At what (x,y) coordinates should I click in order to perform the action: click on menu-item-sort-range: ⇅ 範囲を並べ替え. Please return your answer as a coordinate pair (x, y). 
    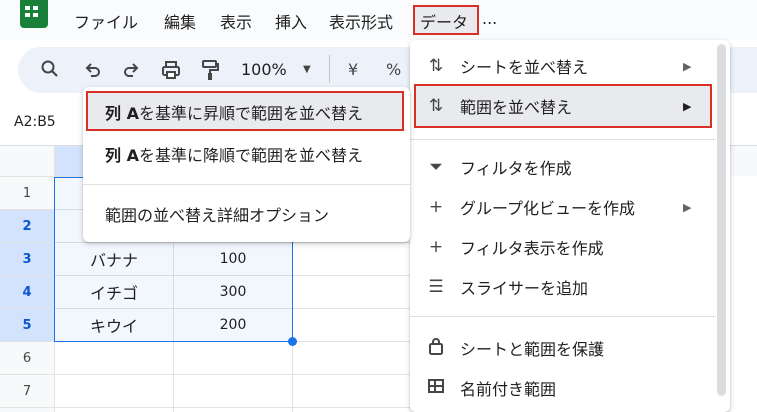
    Looking at the image, I should click on (499, 106).